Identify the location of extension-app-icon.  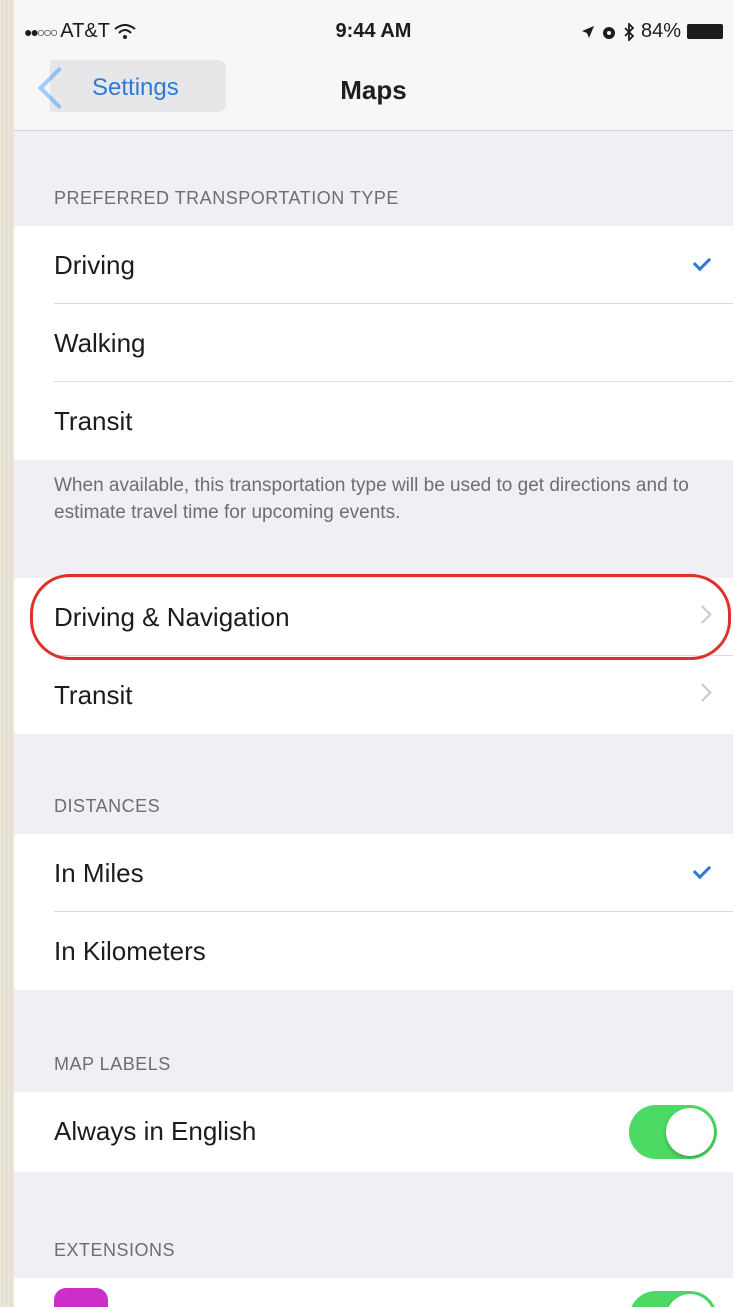
(81, 1297).